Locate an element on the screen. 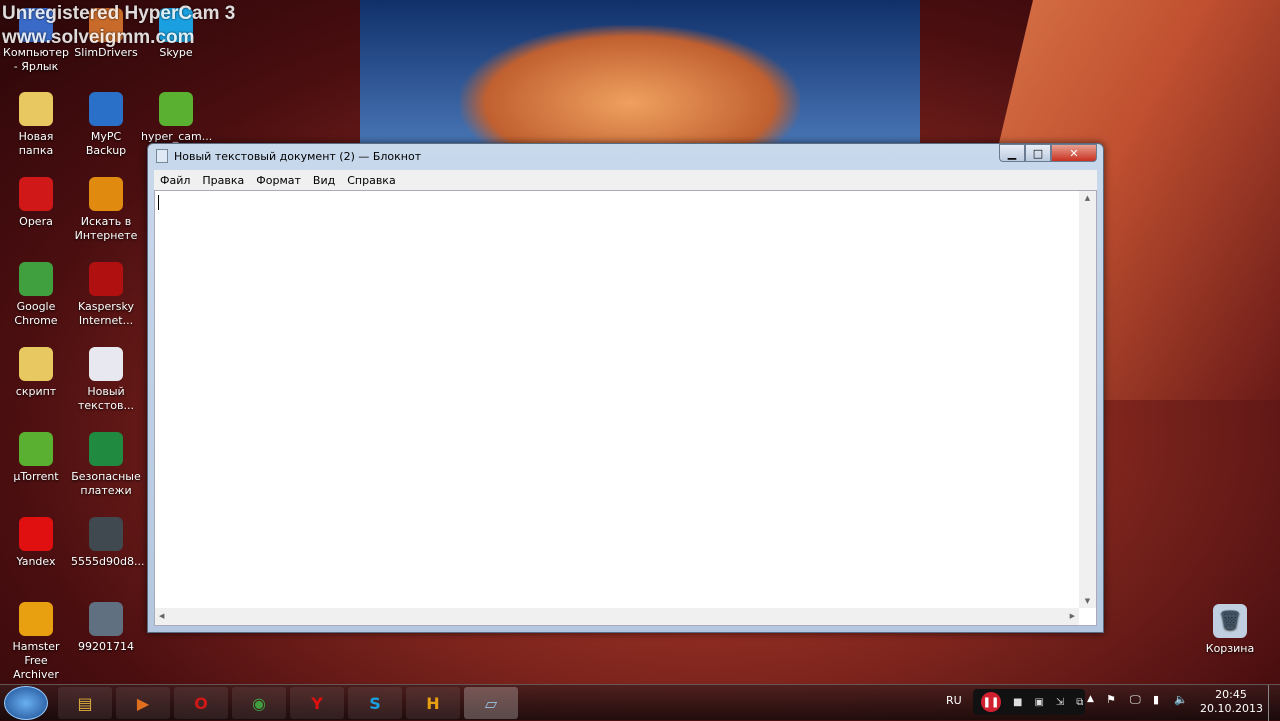 Image resolution: width=1280 pixels, height=721 pixels. taskbar-yandex-button: Y is located at coordinates (317, 703).